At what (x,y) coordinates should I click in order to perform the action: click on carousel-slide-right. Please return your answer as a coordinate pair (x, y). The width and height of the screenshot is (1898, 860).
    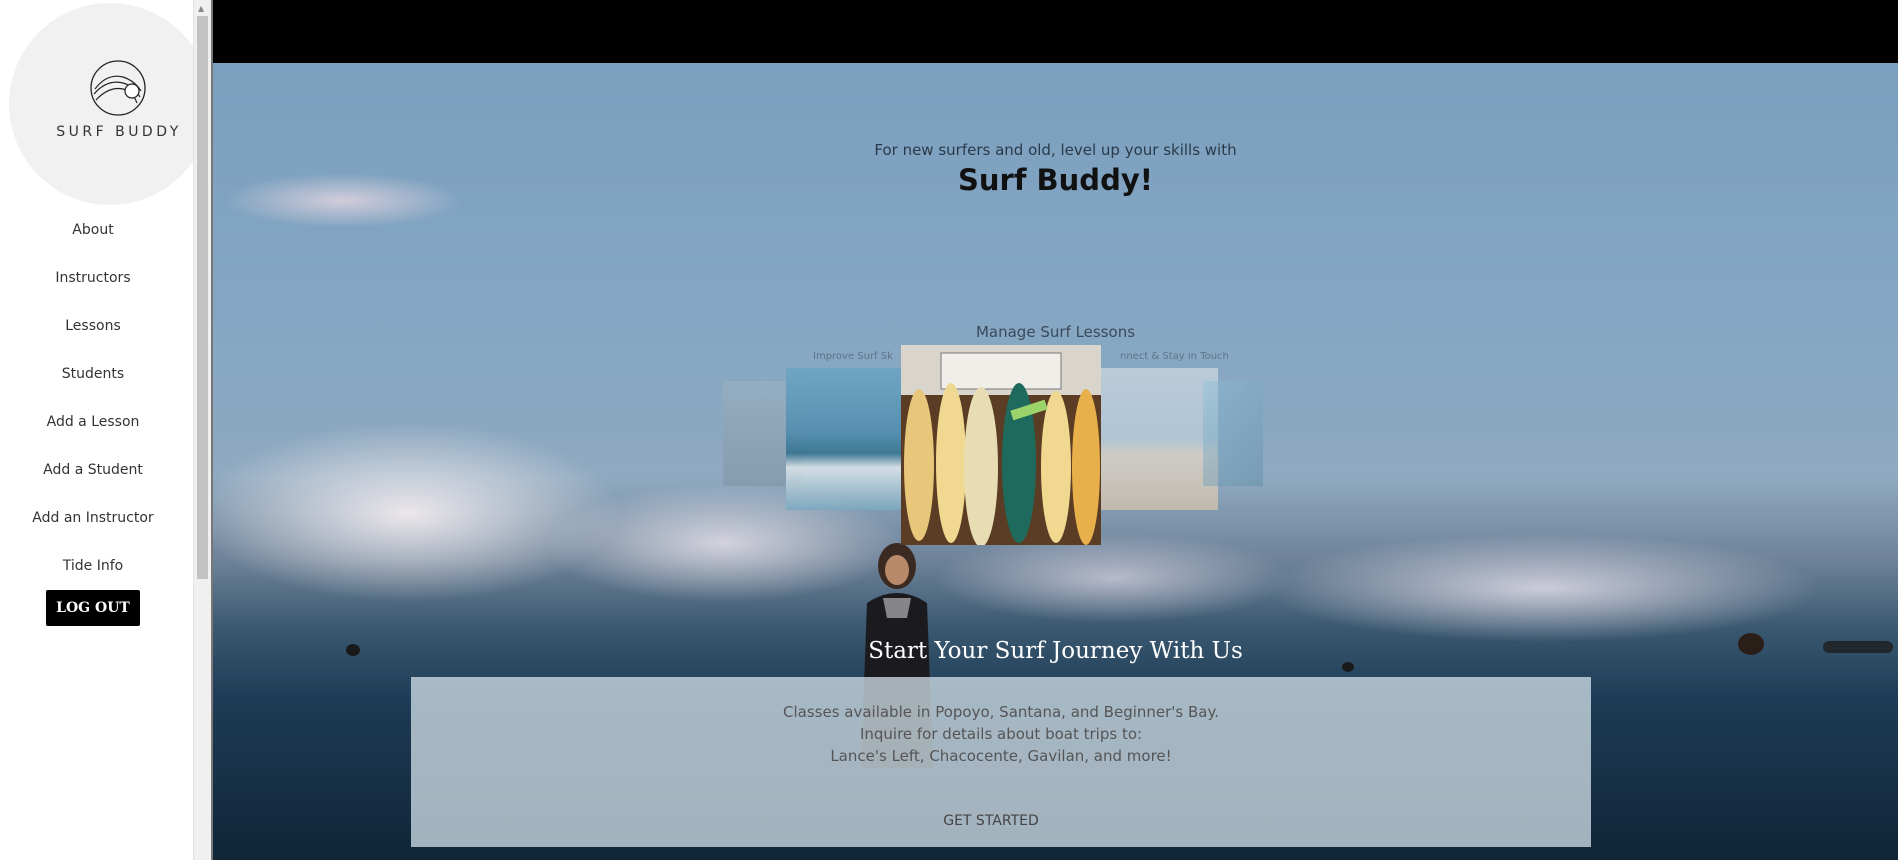
    Looking at the image, I should click on (1158, 439).